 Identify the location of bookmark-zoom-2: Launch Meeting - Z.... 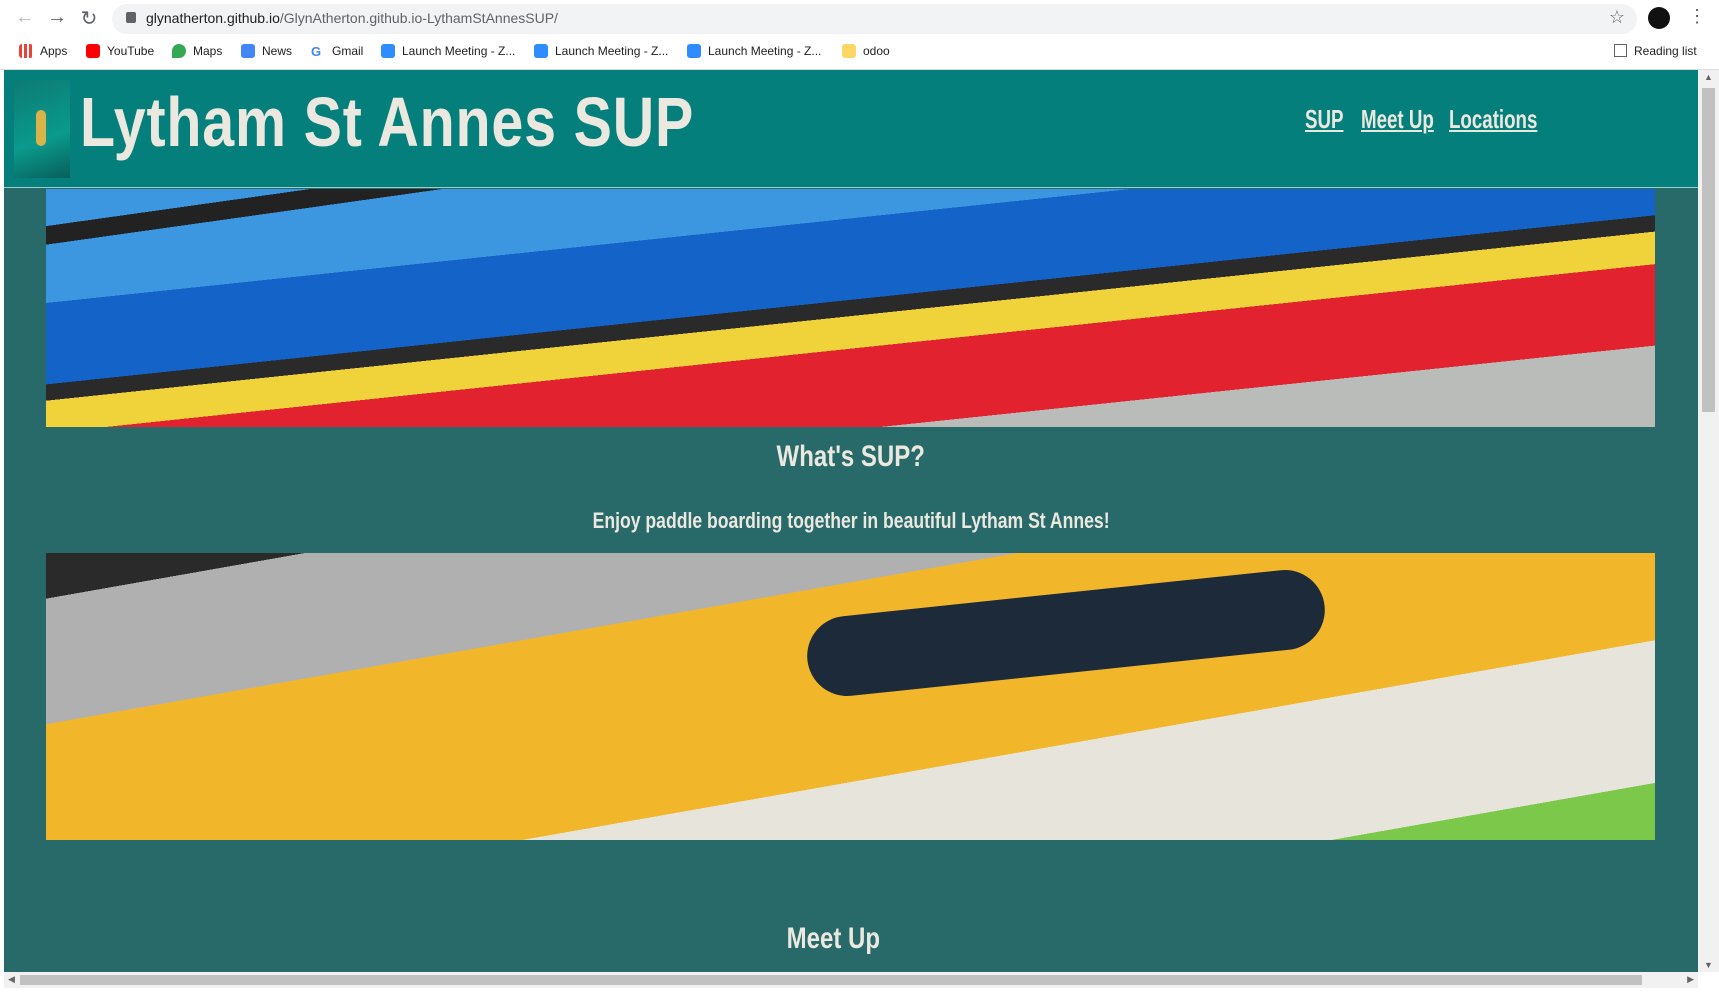
(601, 51).